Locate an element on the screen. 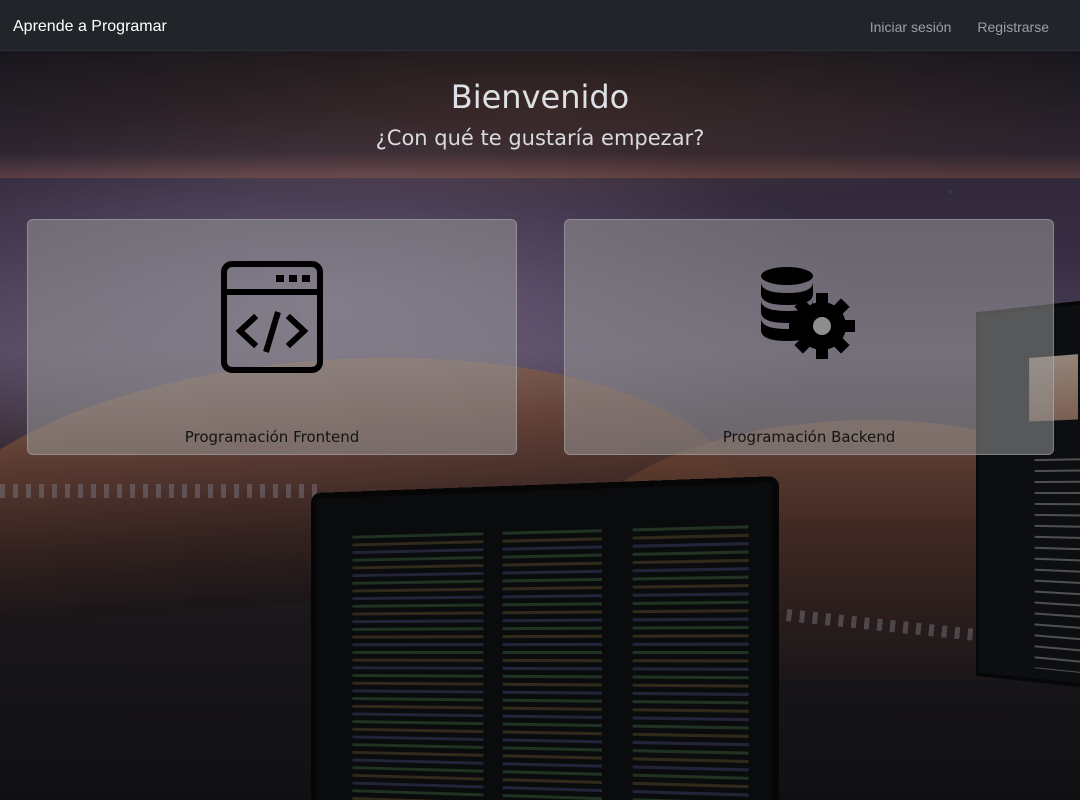 This screenshot has width=1080, height=800. card-frontend: Programación Frontend is located at coordinates (272, 337).